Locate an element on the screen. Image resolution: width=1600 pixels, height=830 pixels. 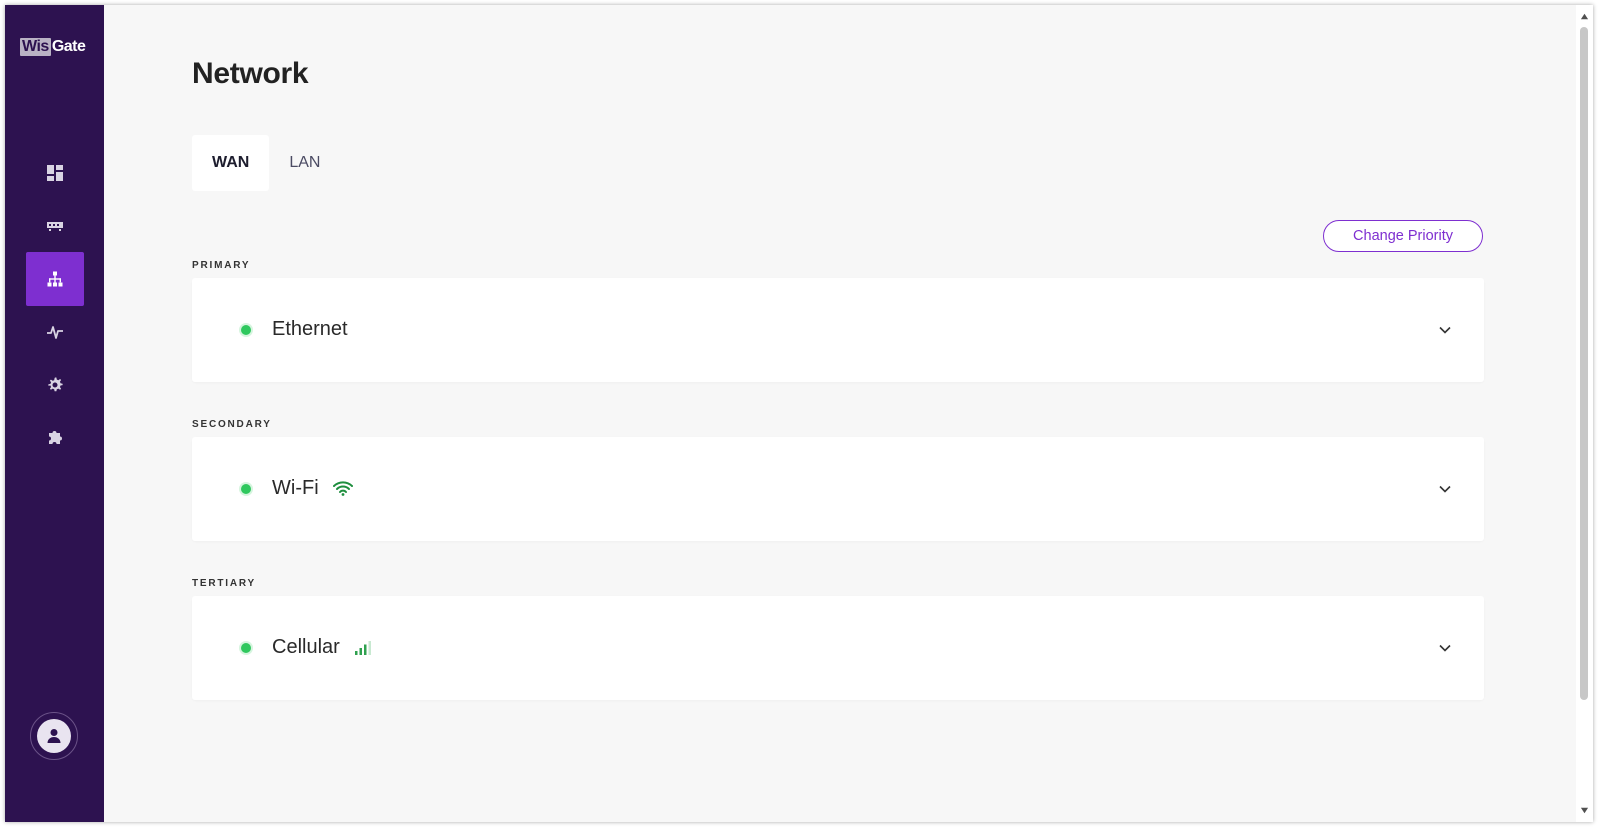
activity-icon is located at coordinates (55, 332).